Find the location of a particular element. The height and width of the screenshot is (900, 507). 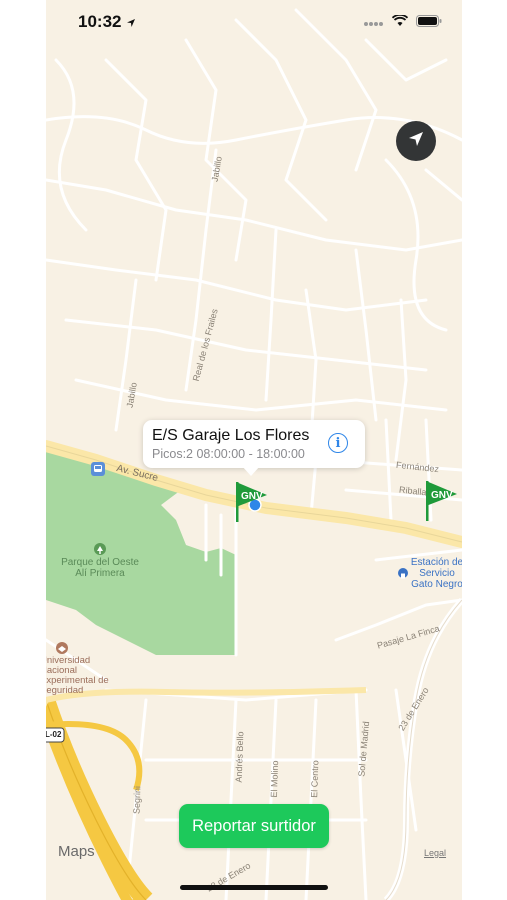

university-icon is located at coordinates (62, 648).